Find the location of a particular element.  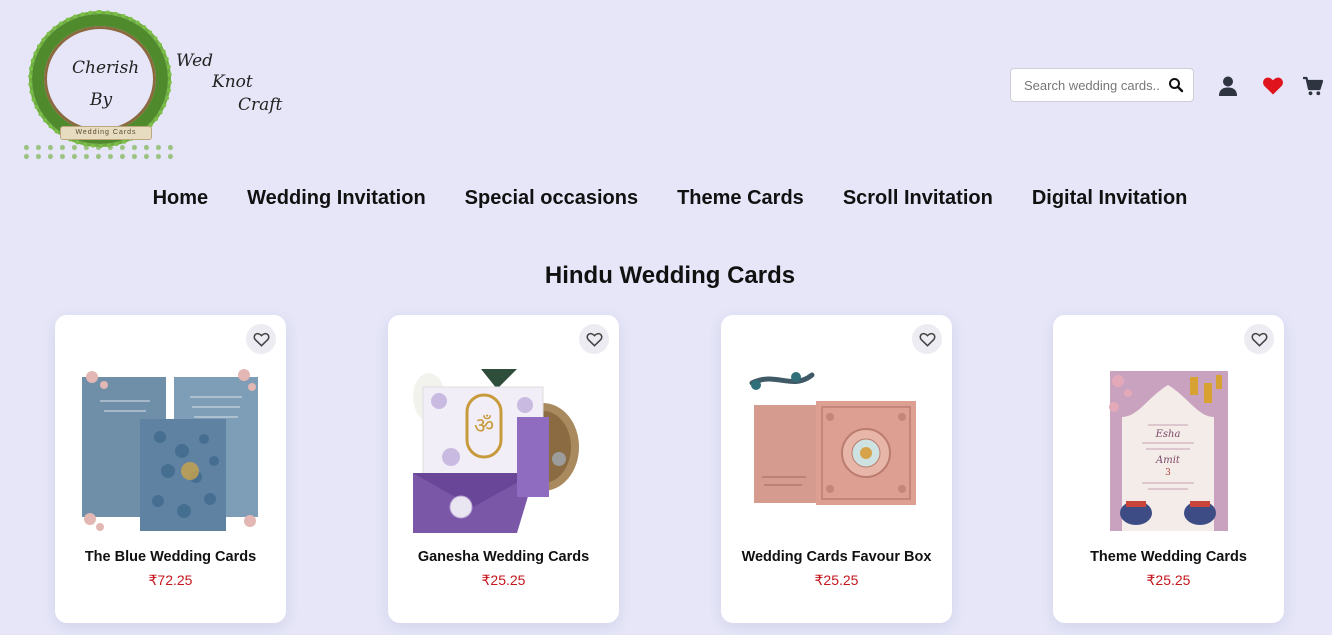

product-card: ॐ Ganesha Wedding Cards ₹25.25 is located at coordinates (503, 469).